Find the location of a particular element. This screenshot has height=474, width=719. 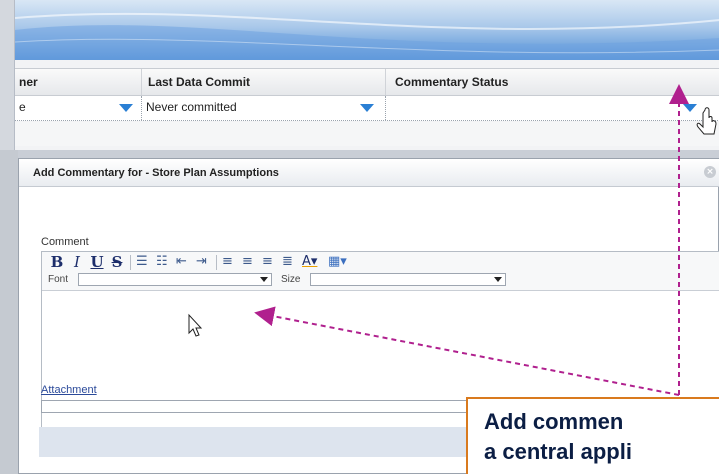

callout-line-1: Add commen is located at coordinates (554, 421).